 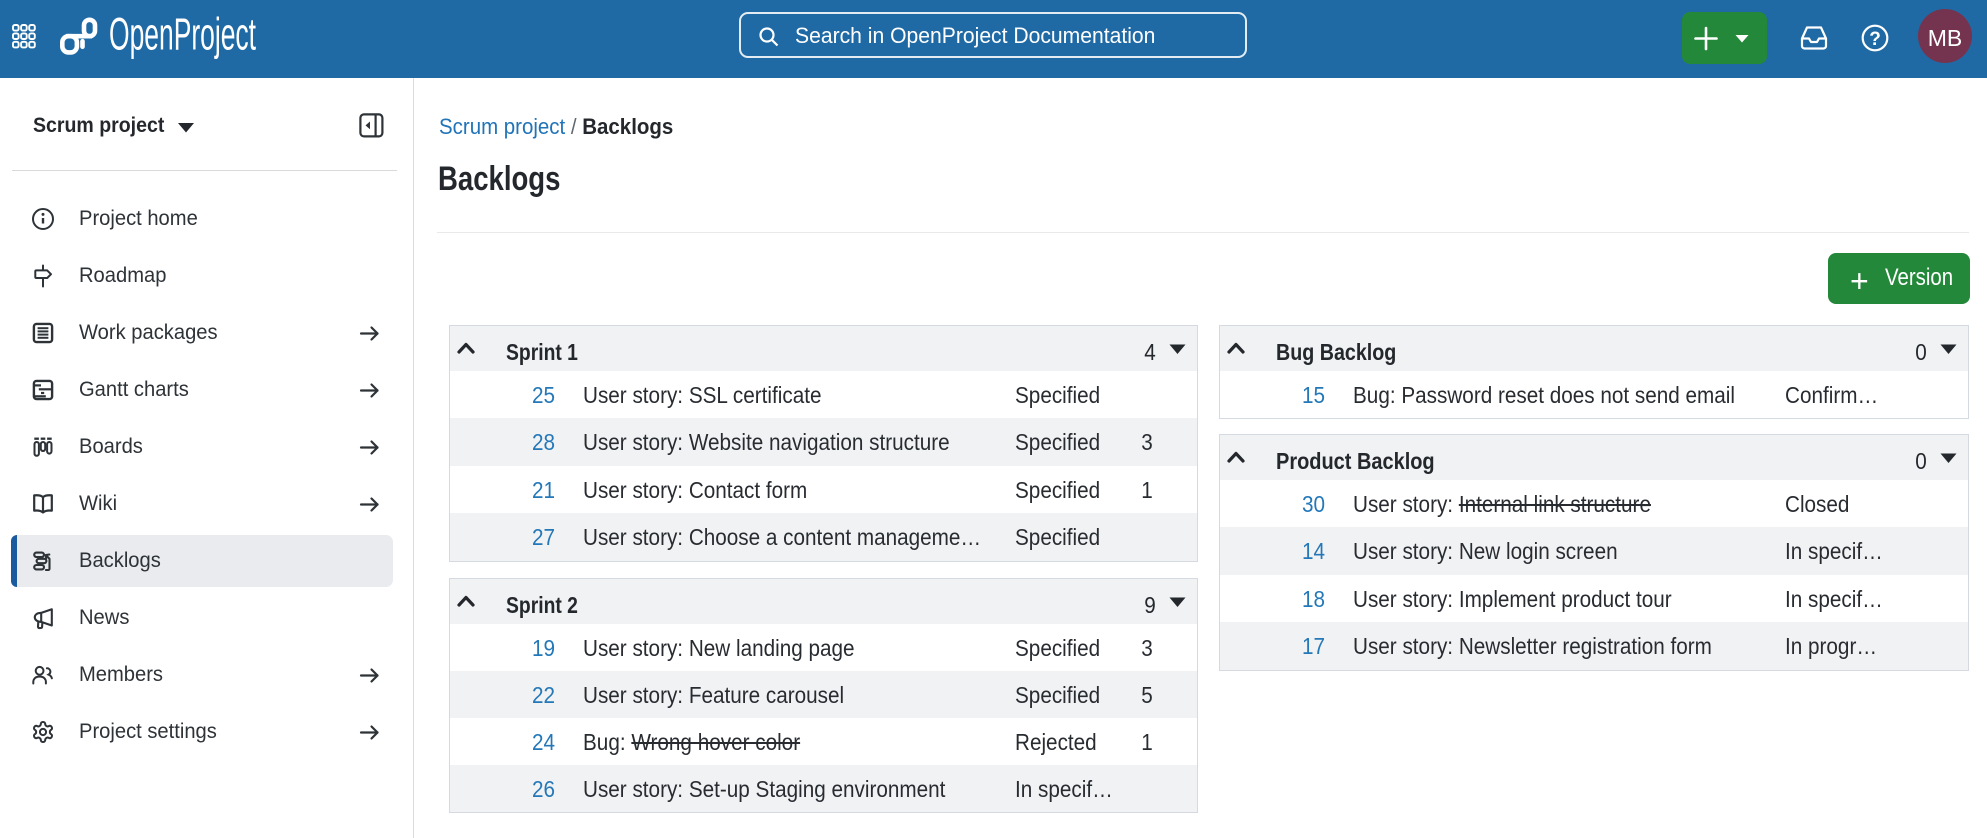 What do you see at coordinates (182, 36) in the screenshot?
I see `svg-text: OpenProject` at bounding box center [182, 36].